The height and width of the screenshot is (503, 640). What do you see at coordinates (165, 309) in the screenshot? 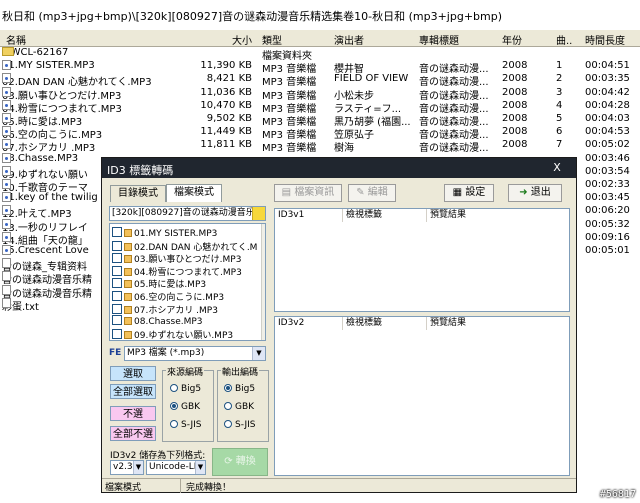
I see `list-item: 07.ホシアカリ .MP3` at bounding box center [165, 309].